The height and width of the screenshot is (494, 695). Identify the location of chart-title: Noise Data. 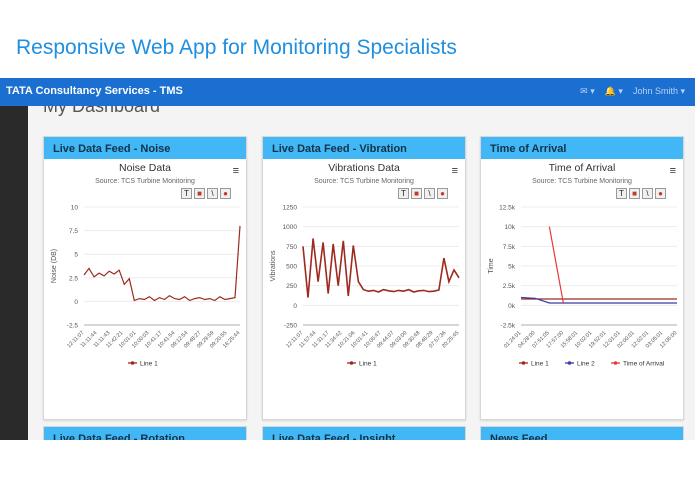
(145, 168).